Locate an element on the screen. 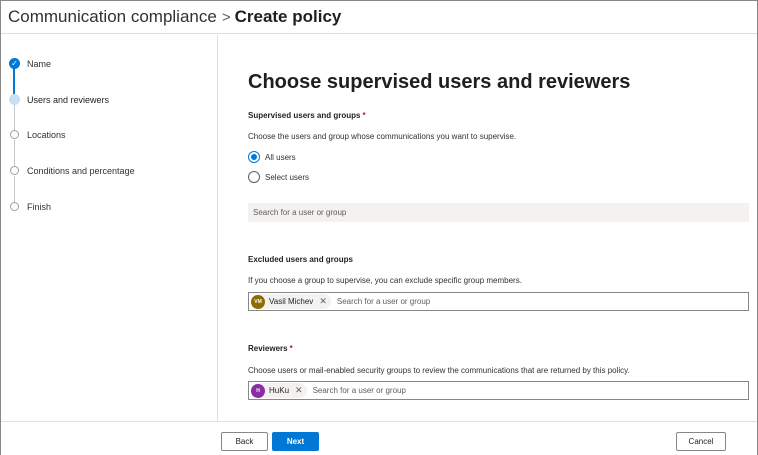 This screenshot has height=455, width=758. reviewers-label-text: Reviewers is located at coordinates (268, 348).